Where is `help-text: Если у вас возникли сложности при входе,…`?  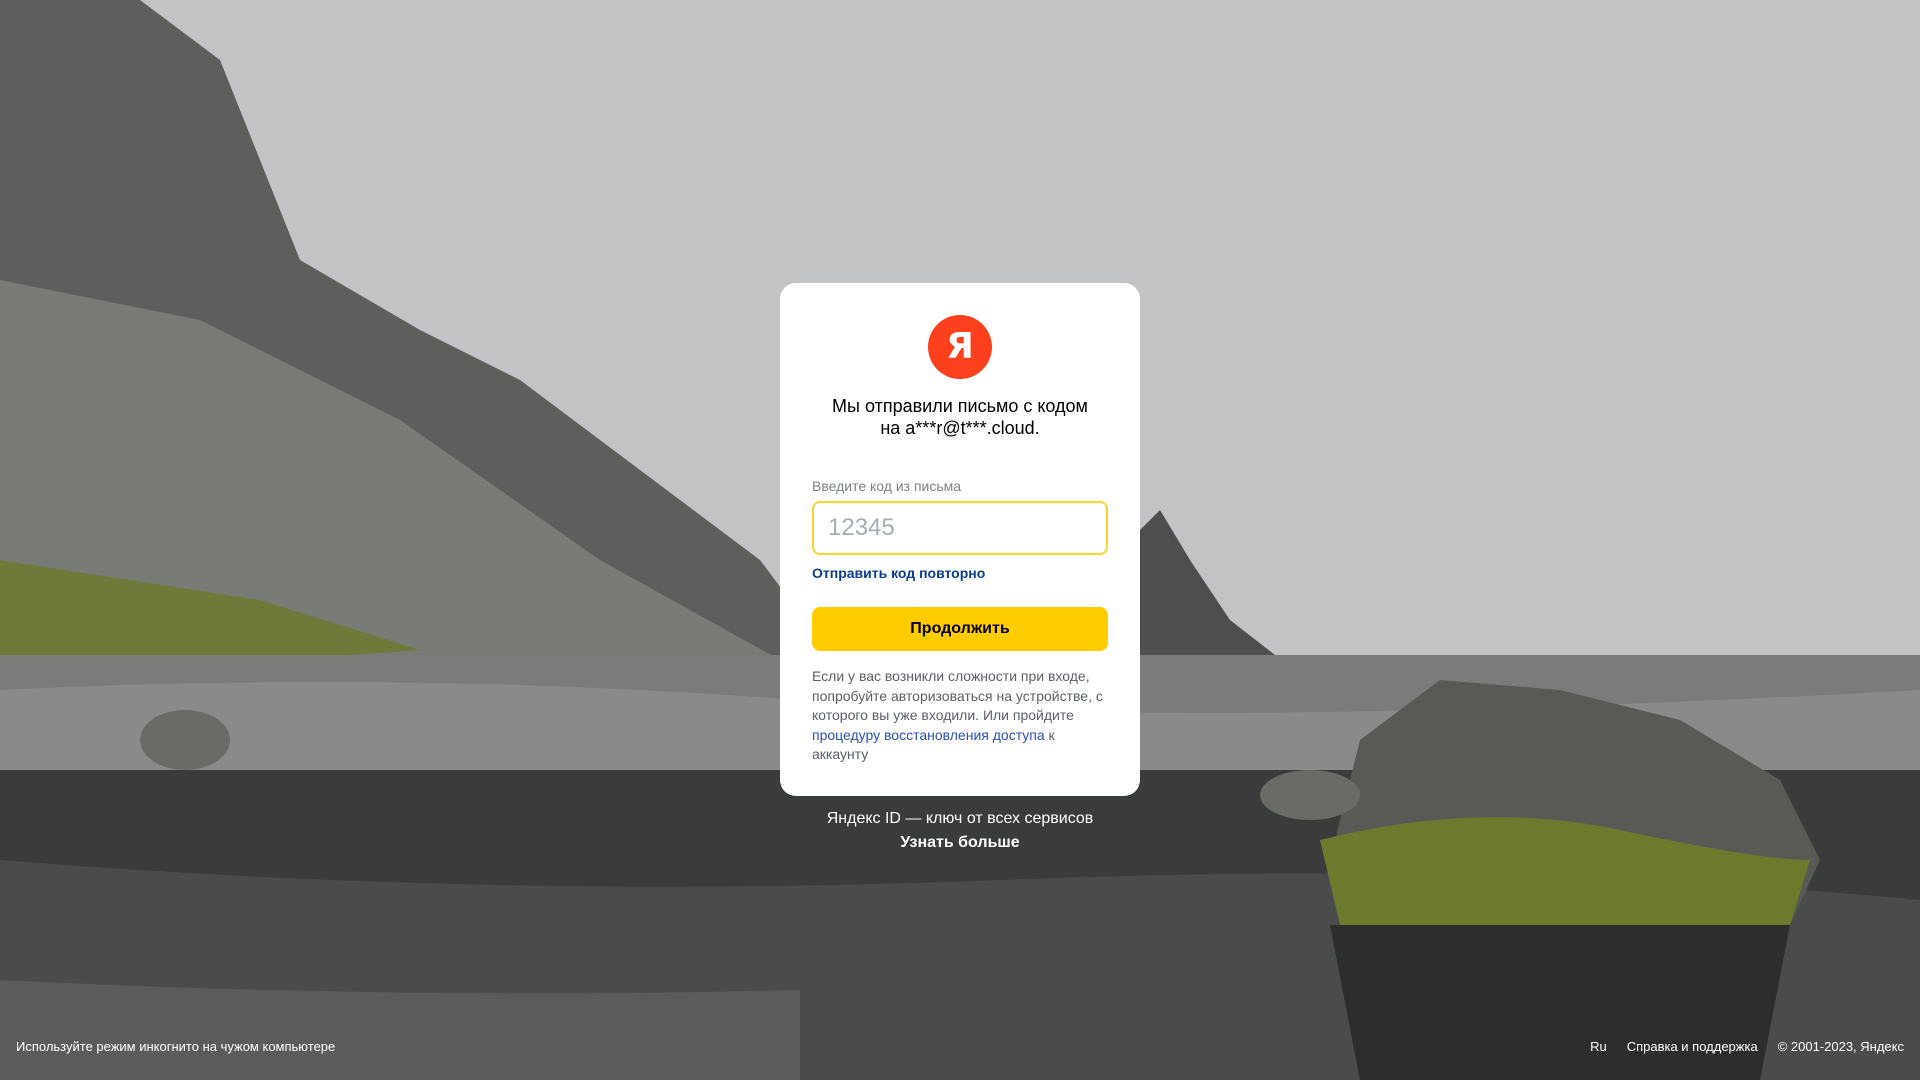
help-text: Если у вас возникли сложности при входе,… is located at coordinates (961, 716).